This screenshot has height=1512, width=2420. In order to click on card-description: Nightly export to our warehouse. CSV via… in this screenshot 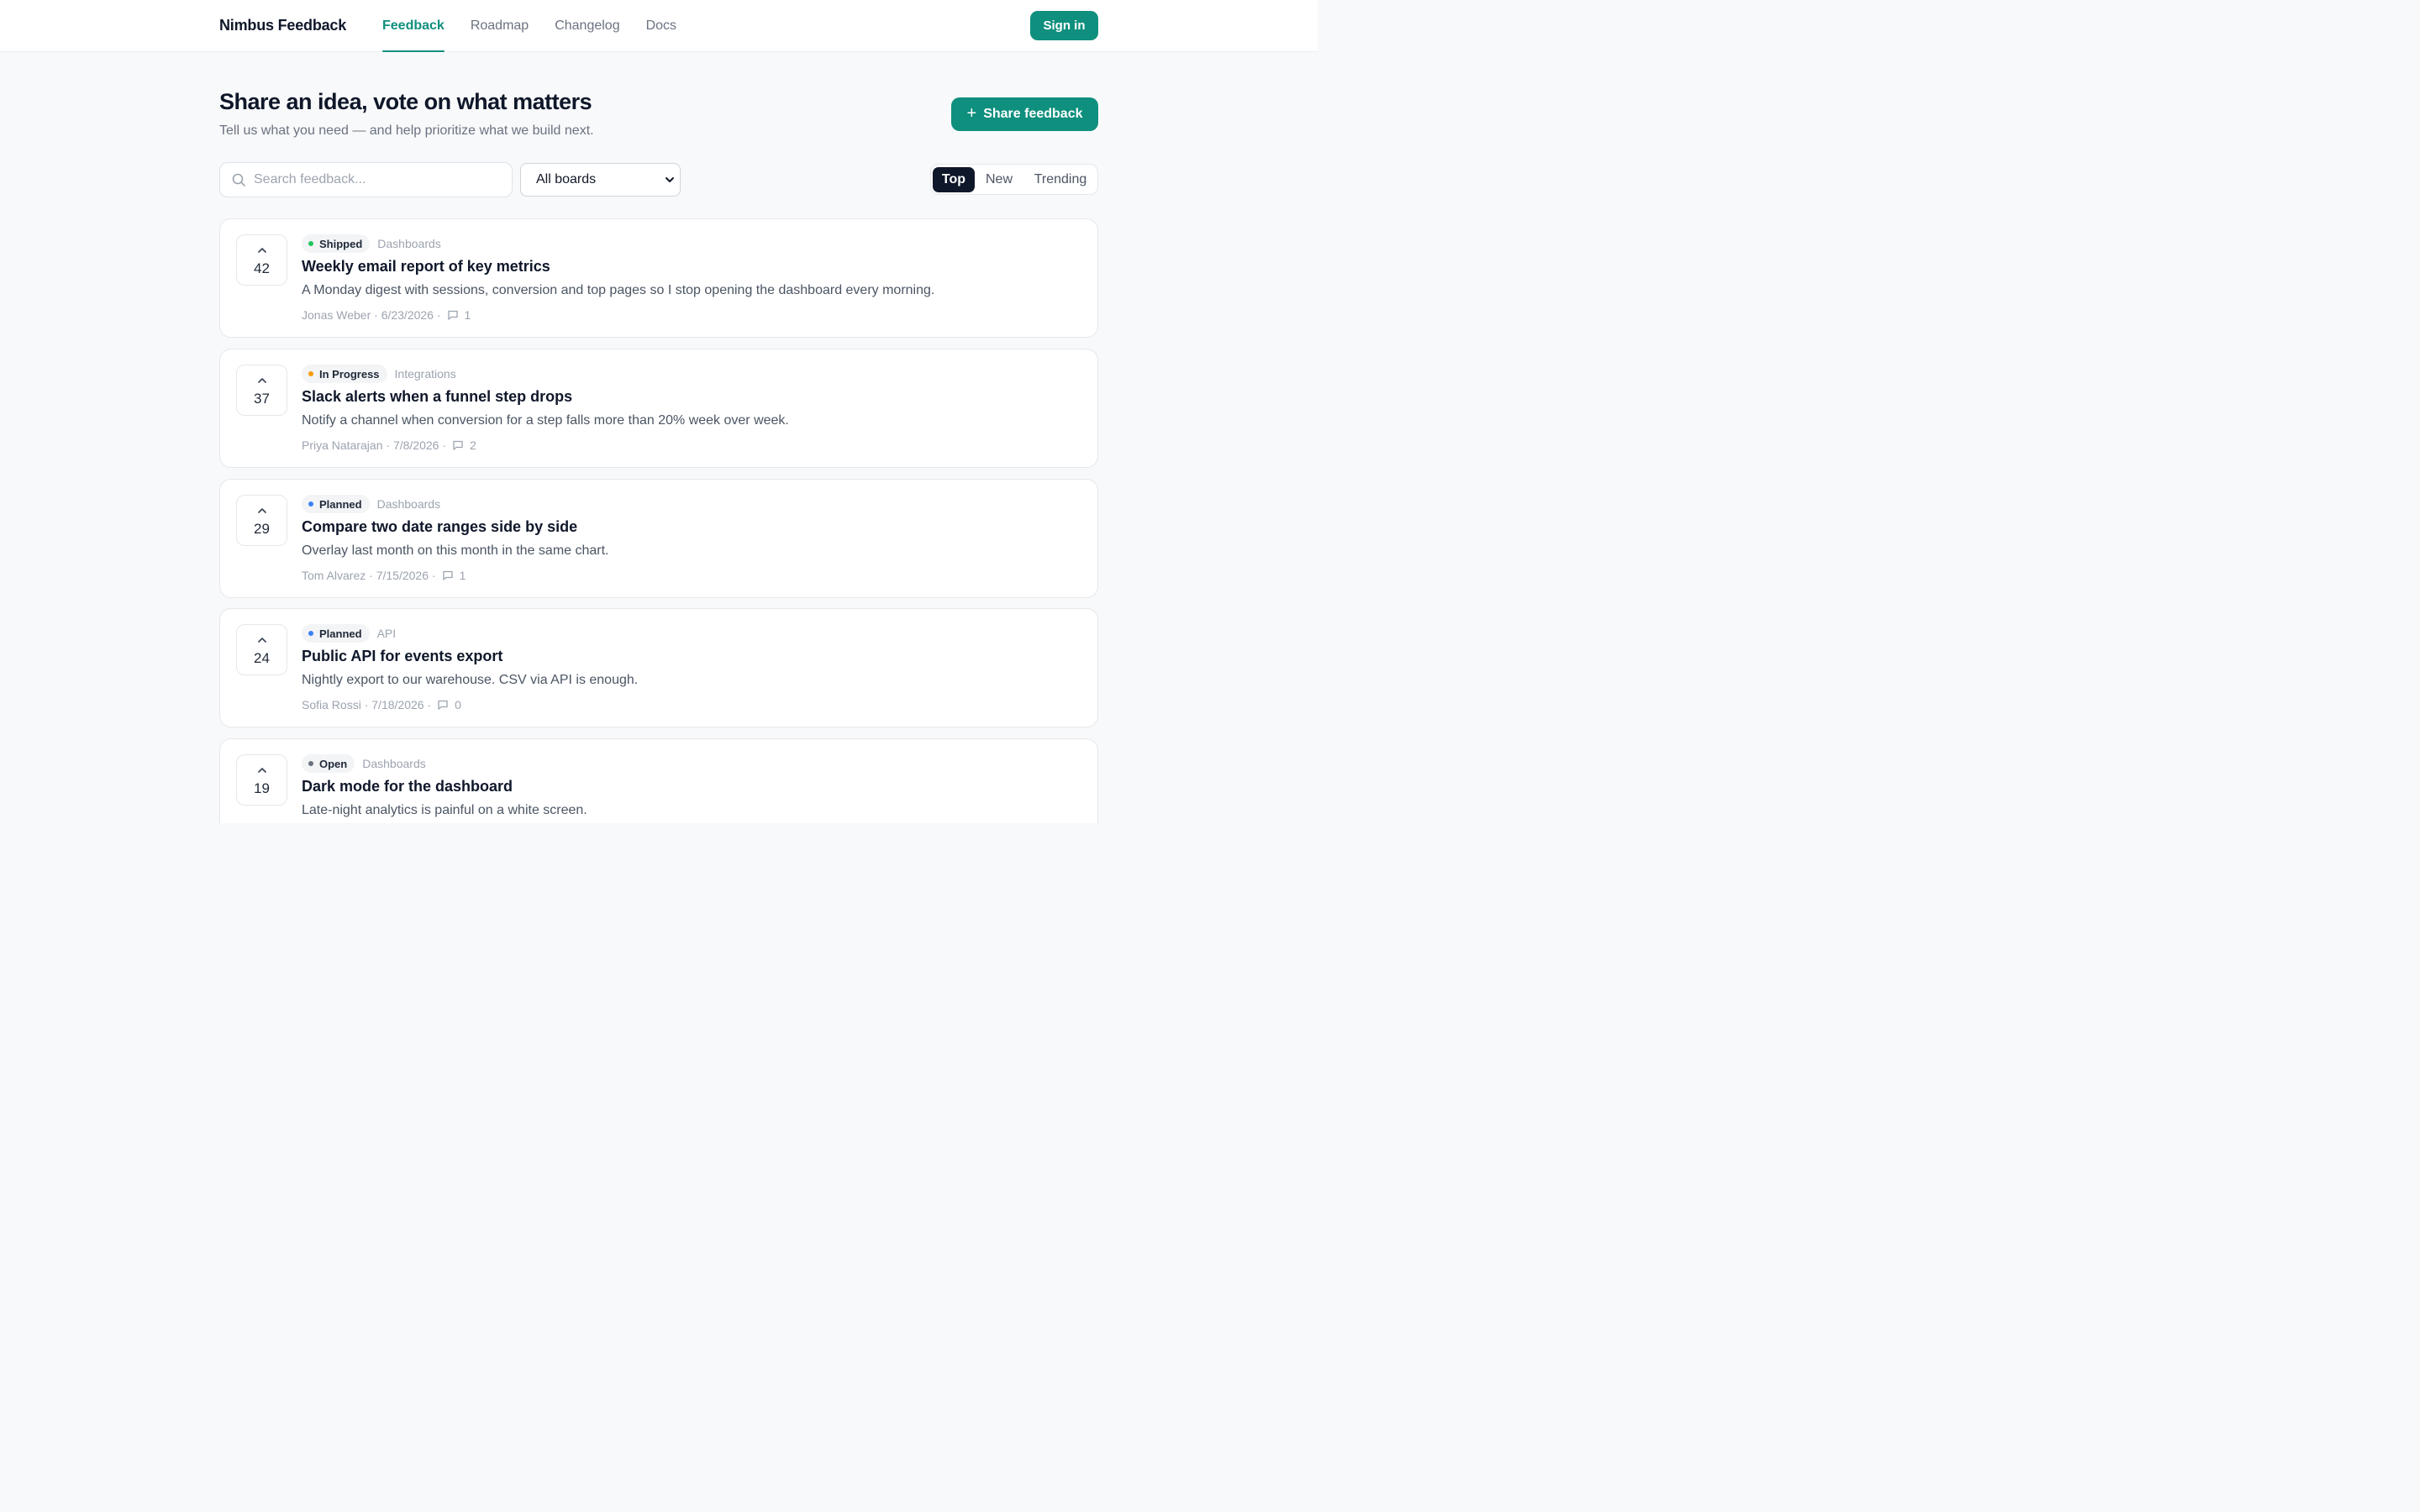, I will do `click(470, 680)`.